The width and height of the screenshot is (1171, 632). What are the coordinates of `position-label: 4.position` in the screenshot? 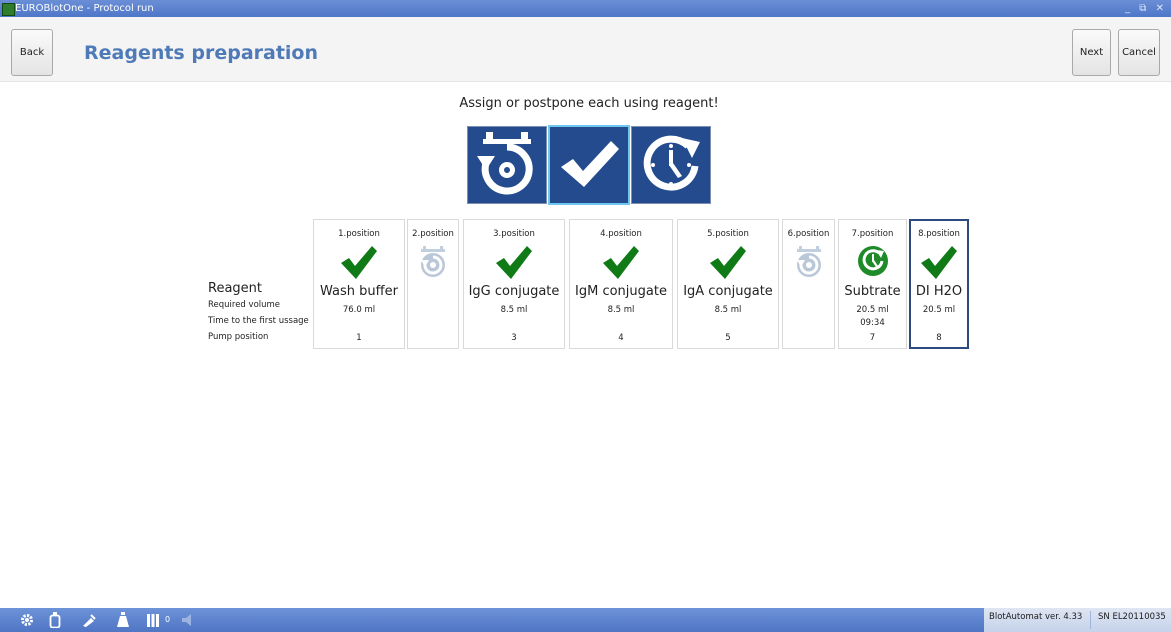 It's located at (621, 234).